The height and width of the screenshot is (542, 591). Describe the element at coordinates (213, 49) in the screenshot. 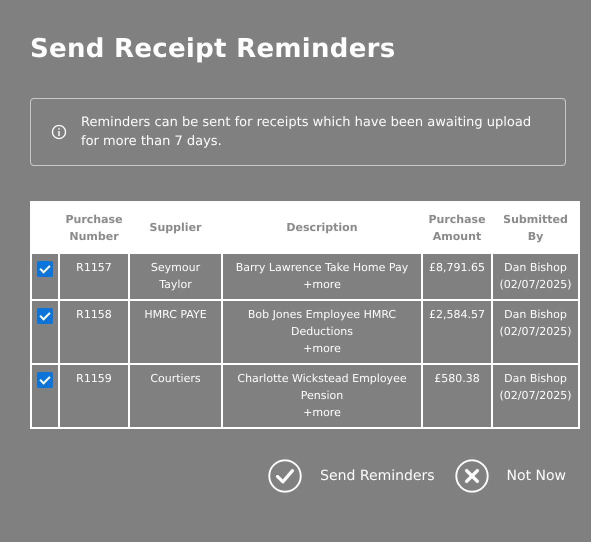

I see `dialog-title: Send Receipt Reminders` at that location.